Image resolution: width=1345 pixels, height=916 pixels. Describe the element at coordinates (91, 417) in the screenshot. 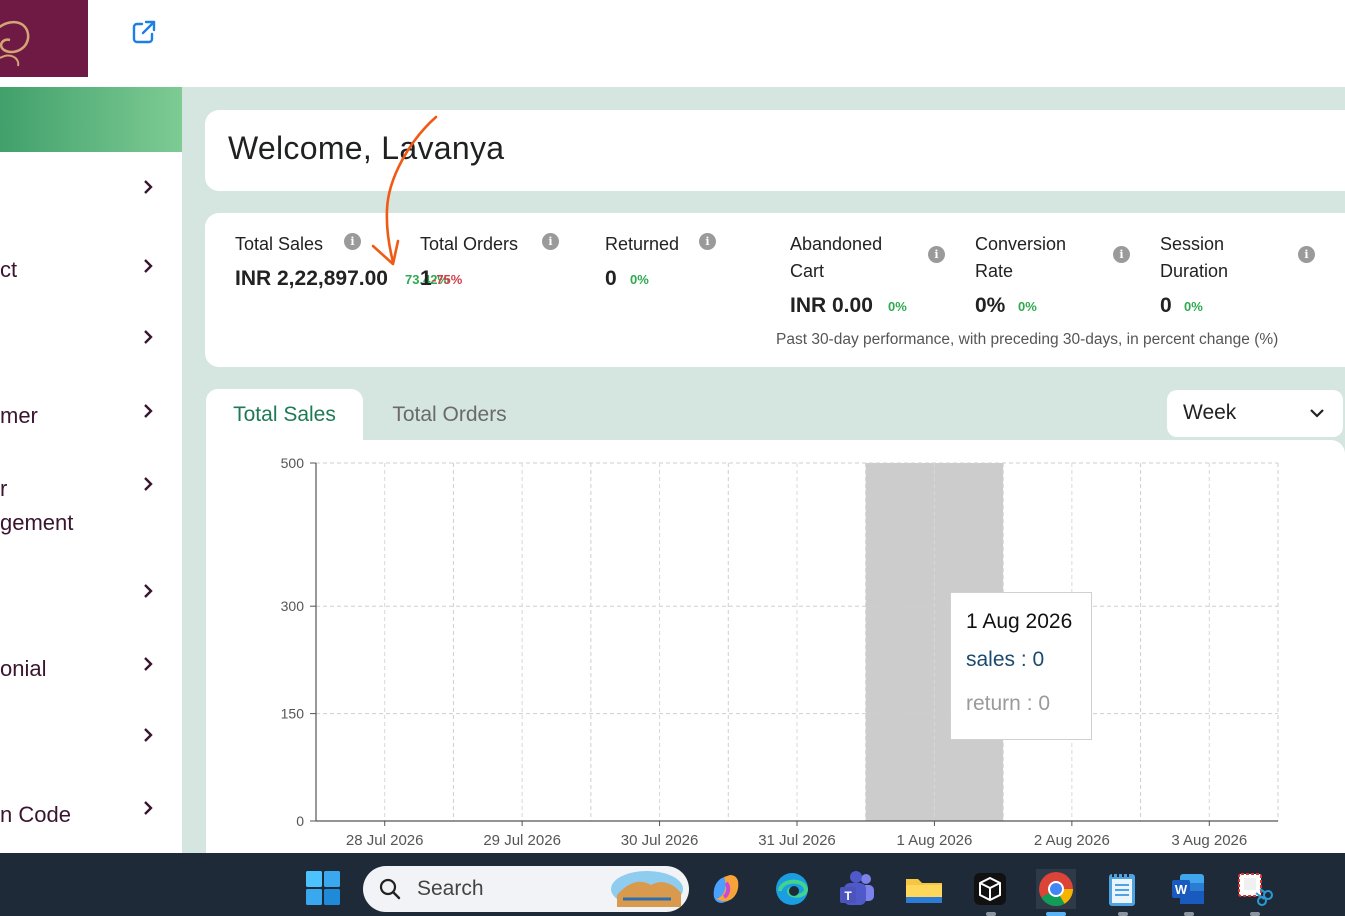

I see `sidebar-item-customer: mer` at that location.